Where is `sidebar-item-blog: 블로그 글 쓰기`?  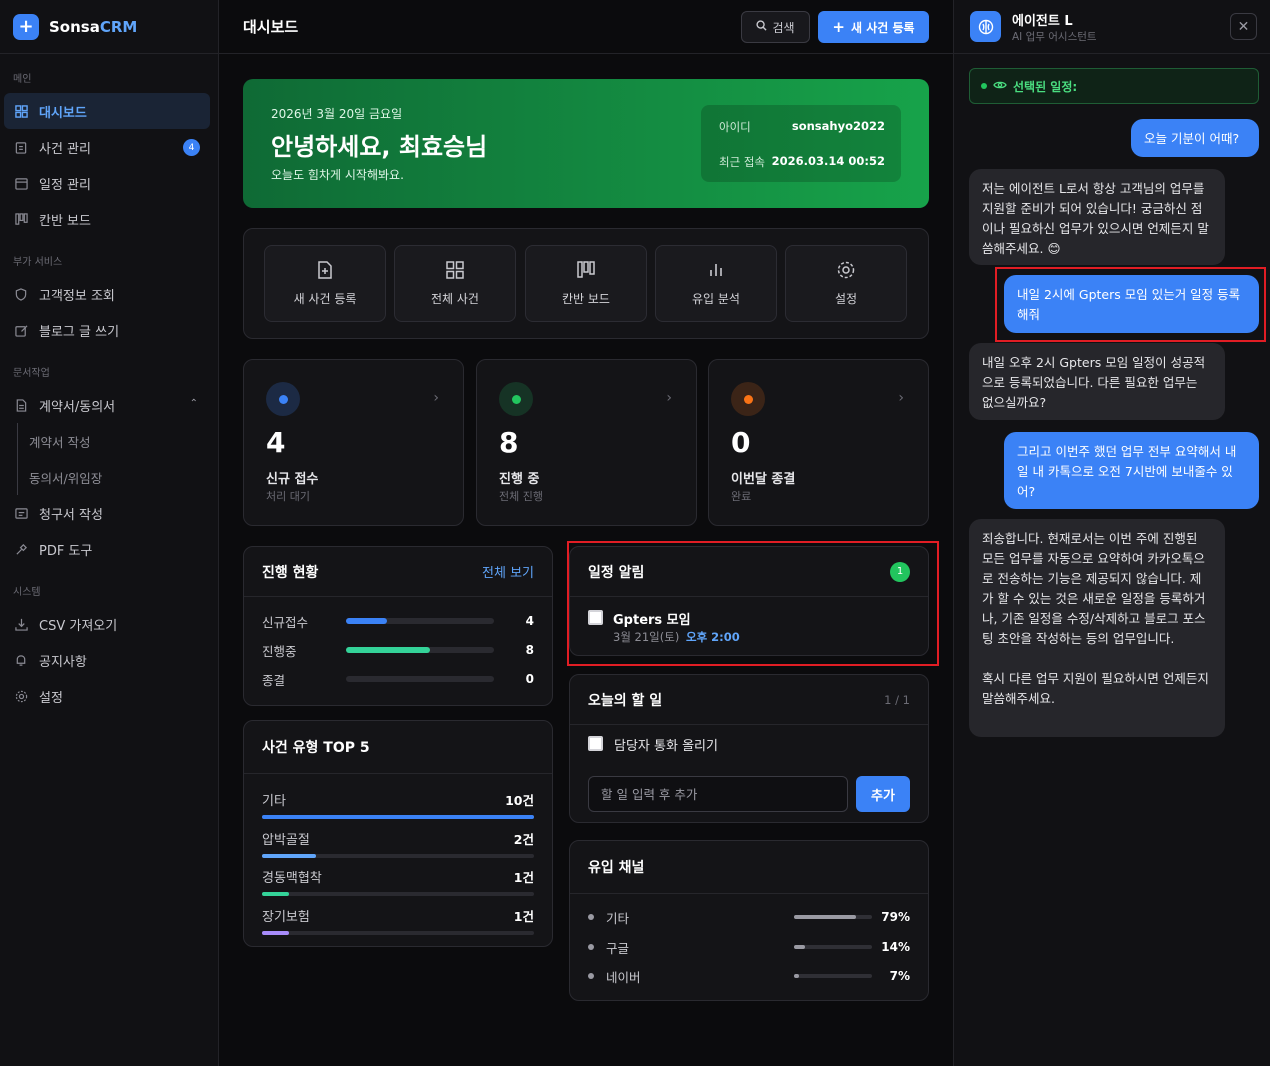
sidebar-item-blog: 블로그 글 쓰기 is located at coordinates (107, 330).